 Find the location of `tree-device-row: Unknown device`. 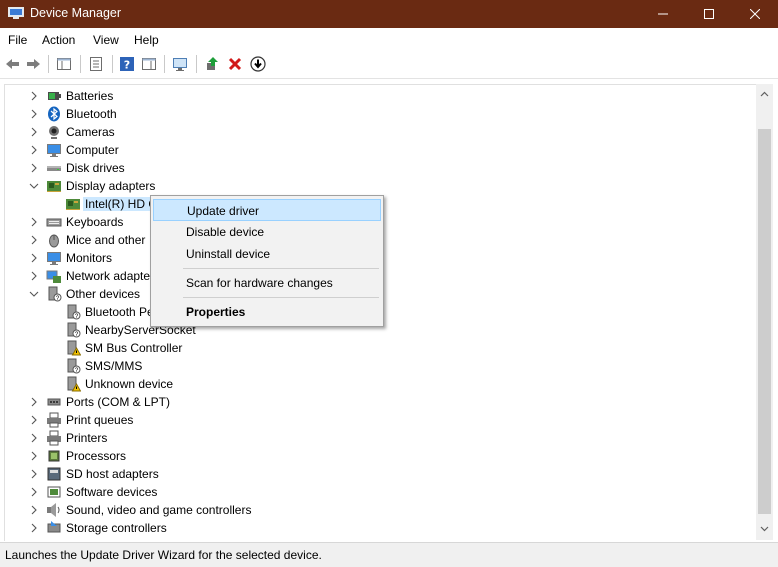

tree-device-row: Unknown device is located at coordinates (381, 384).